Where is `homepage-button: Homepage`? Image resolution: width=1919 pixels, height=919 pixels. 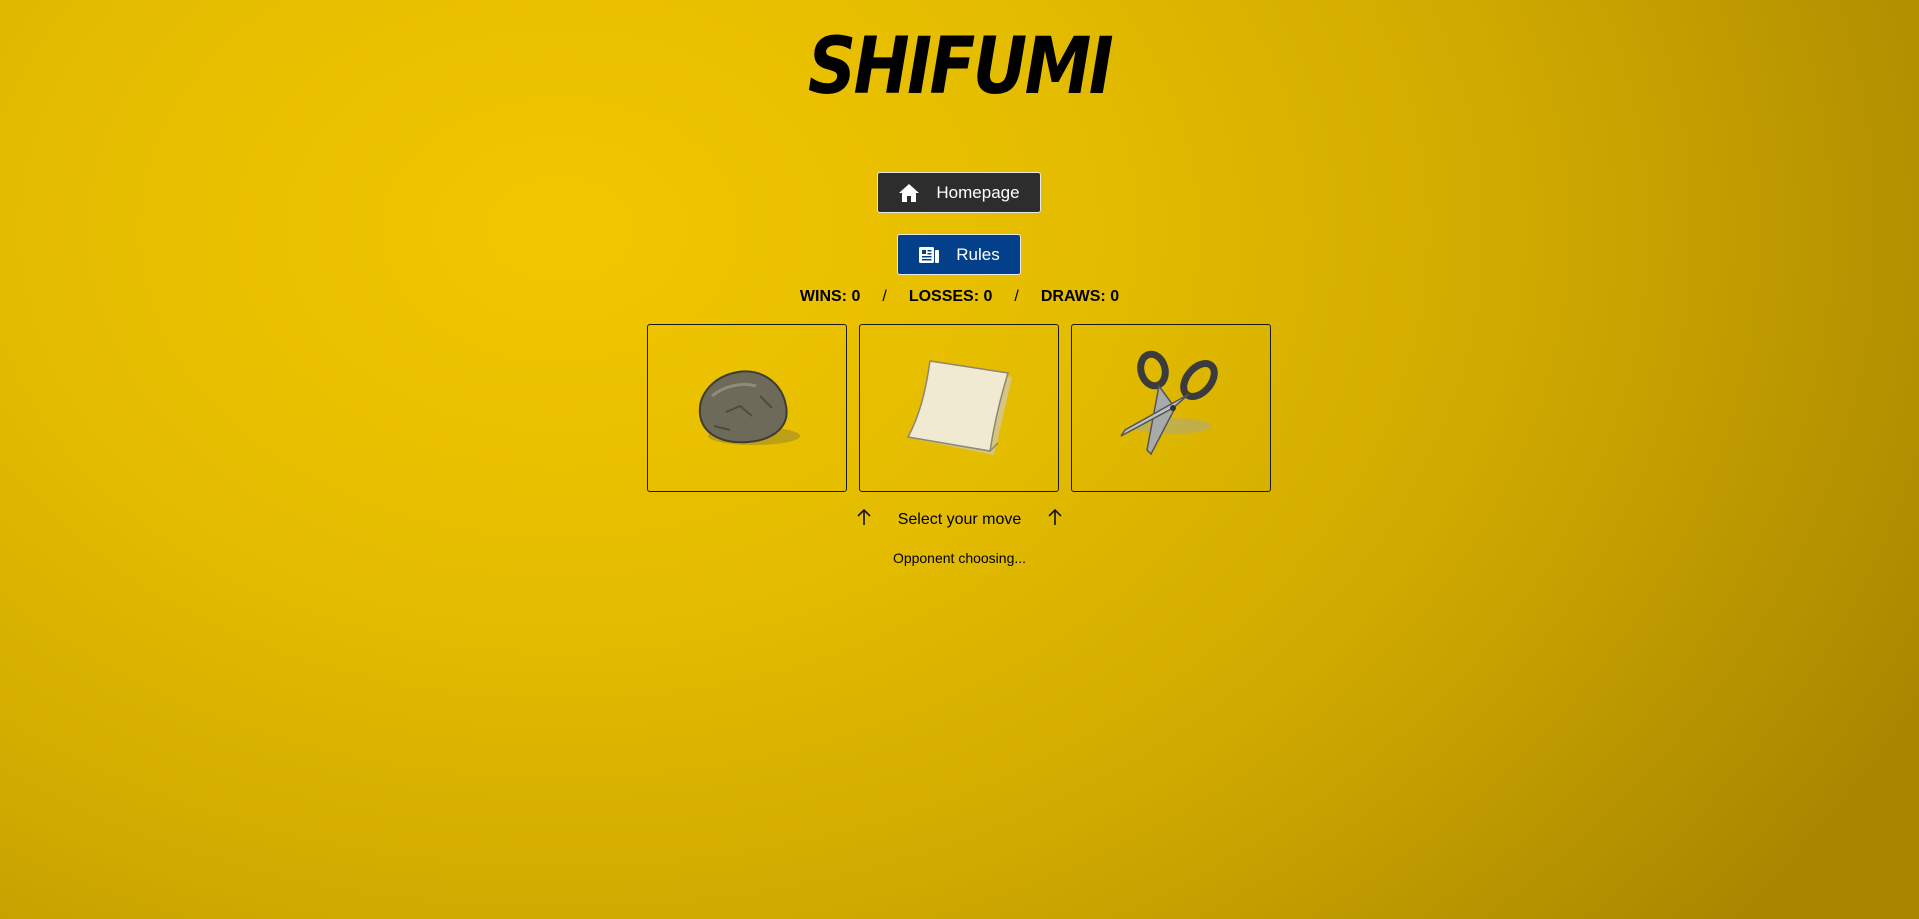 homepage-button: Homepage is located at coordinates (959, 192).